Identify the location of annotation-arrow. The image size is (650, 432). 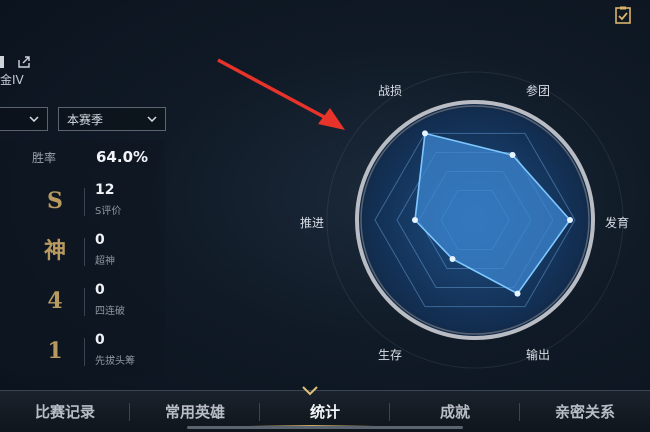
(281, 94).